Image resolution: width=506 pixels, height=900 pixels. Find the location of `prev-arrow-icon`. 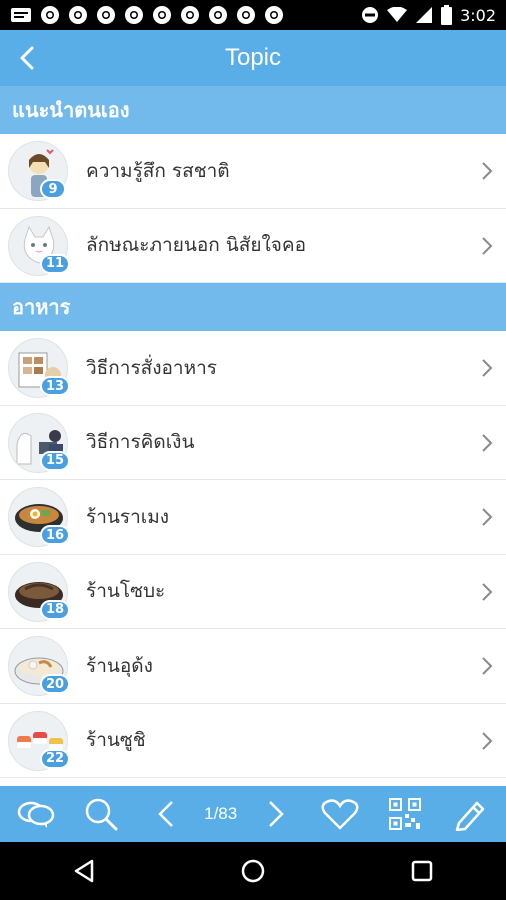

prev-arrow-icon is located at coordinates (165, 814).